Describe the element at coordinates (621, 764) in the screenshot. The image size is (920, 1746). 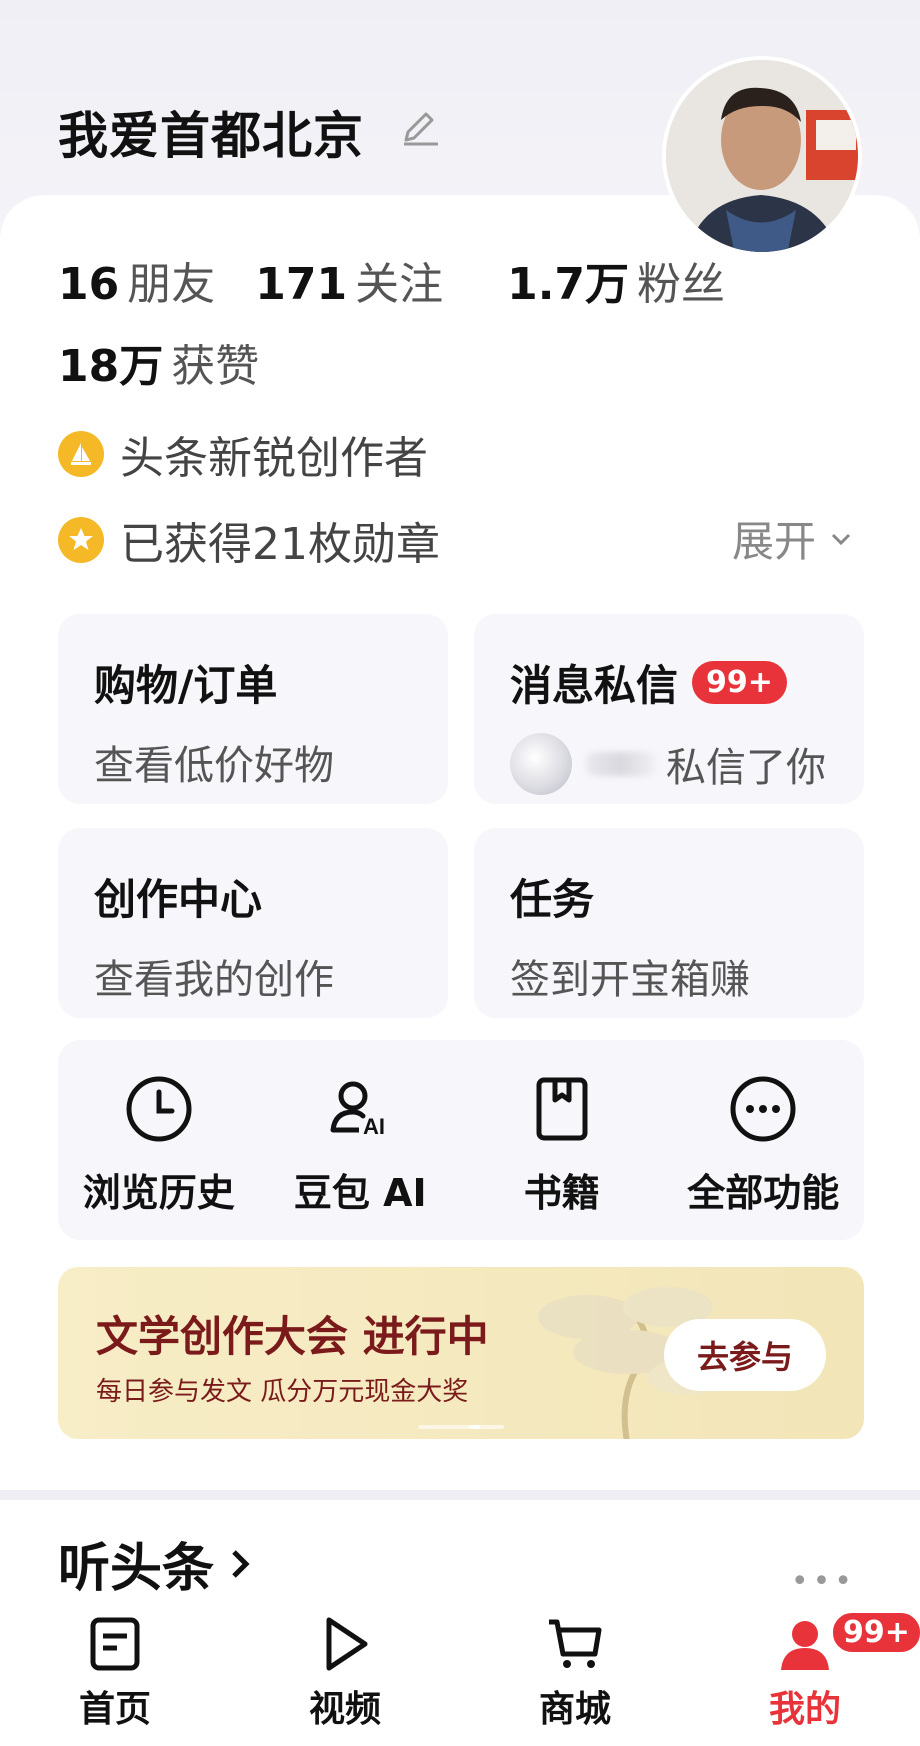
I see `blurred-sender-name` at that location.